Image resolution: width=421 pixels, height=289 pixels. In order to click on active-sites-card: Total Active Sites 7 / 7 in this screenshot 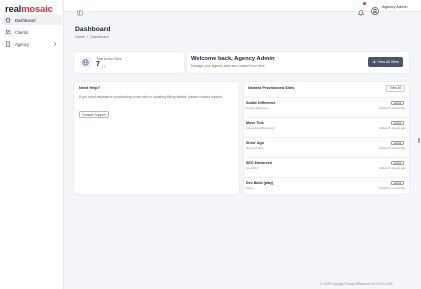, I will do `click(129, 62)`.